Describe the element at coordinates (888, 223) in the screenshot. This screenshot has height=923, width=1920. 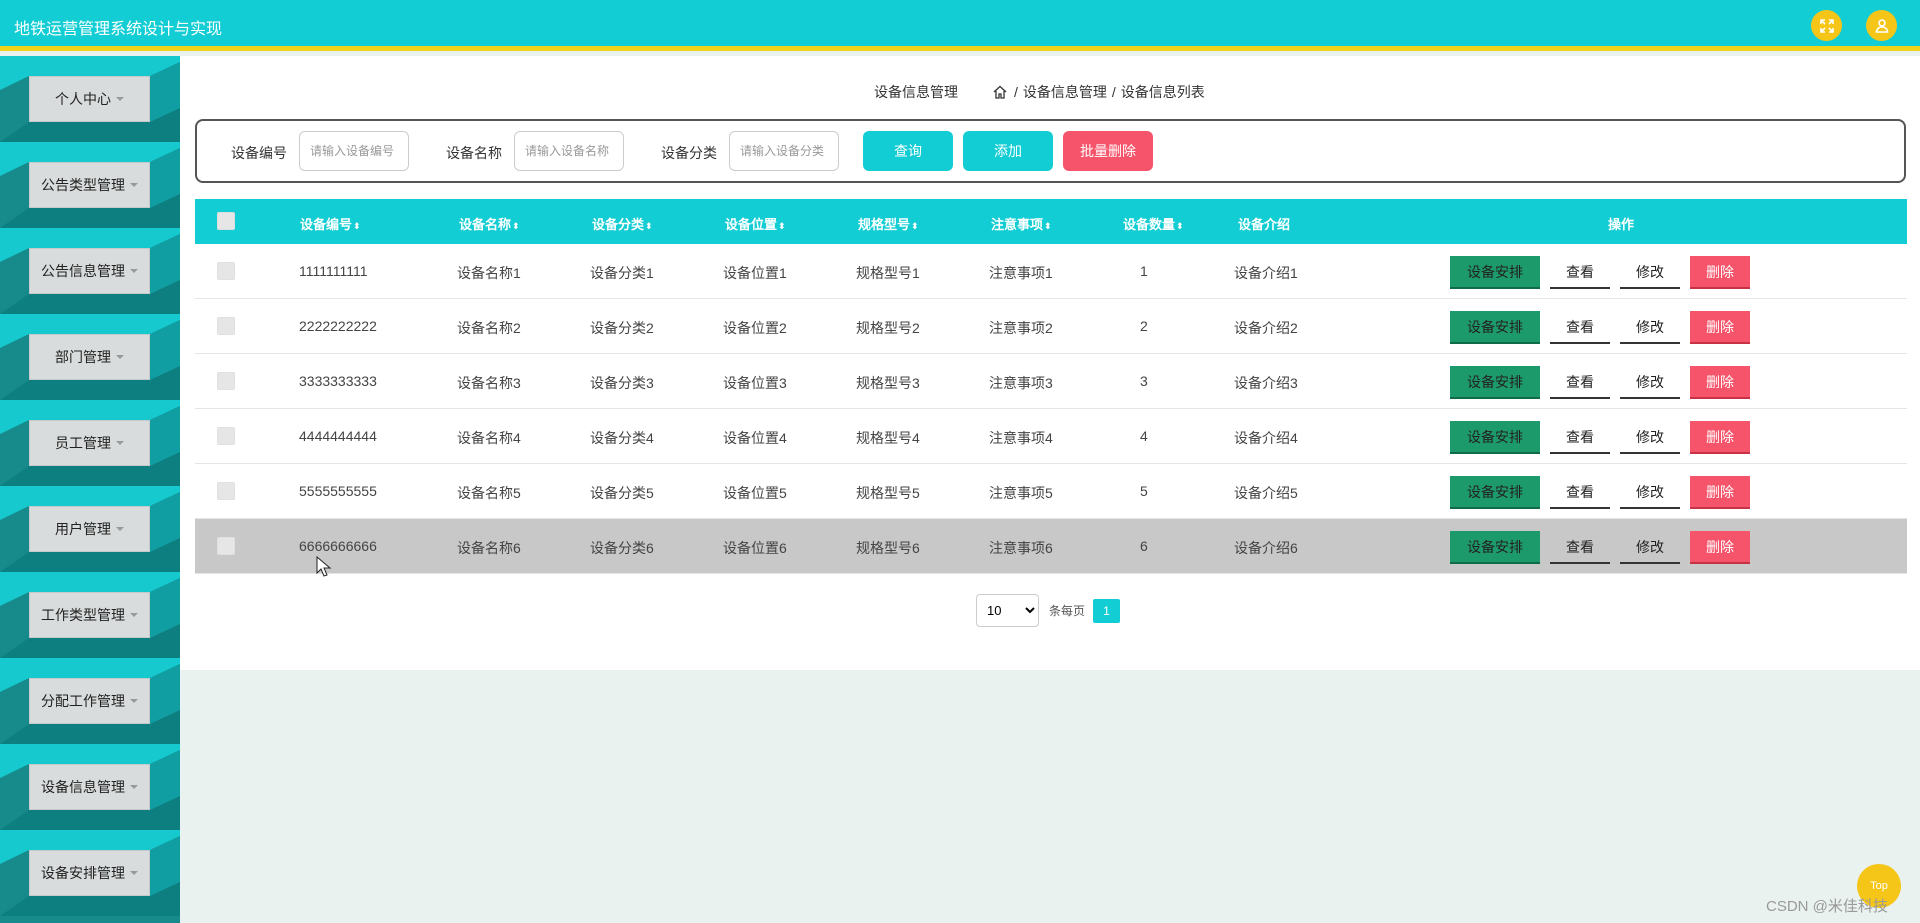
I see `column-header: 规格型号⬍` at that location.